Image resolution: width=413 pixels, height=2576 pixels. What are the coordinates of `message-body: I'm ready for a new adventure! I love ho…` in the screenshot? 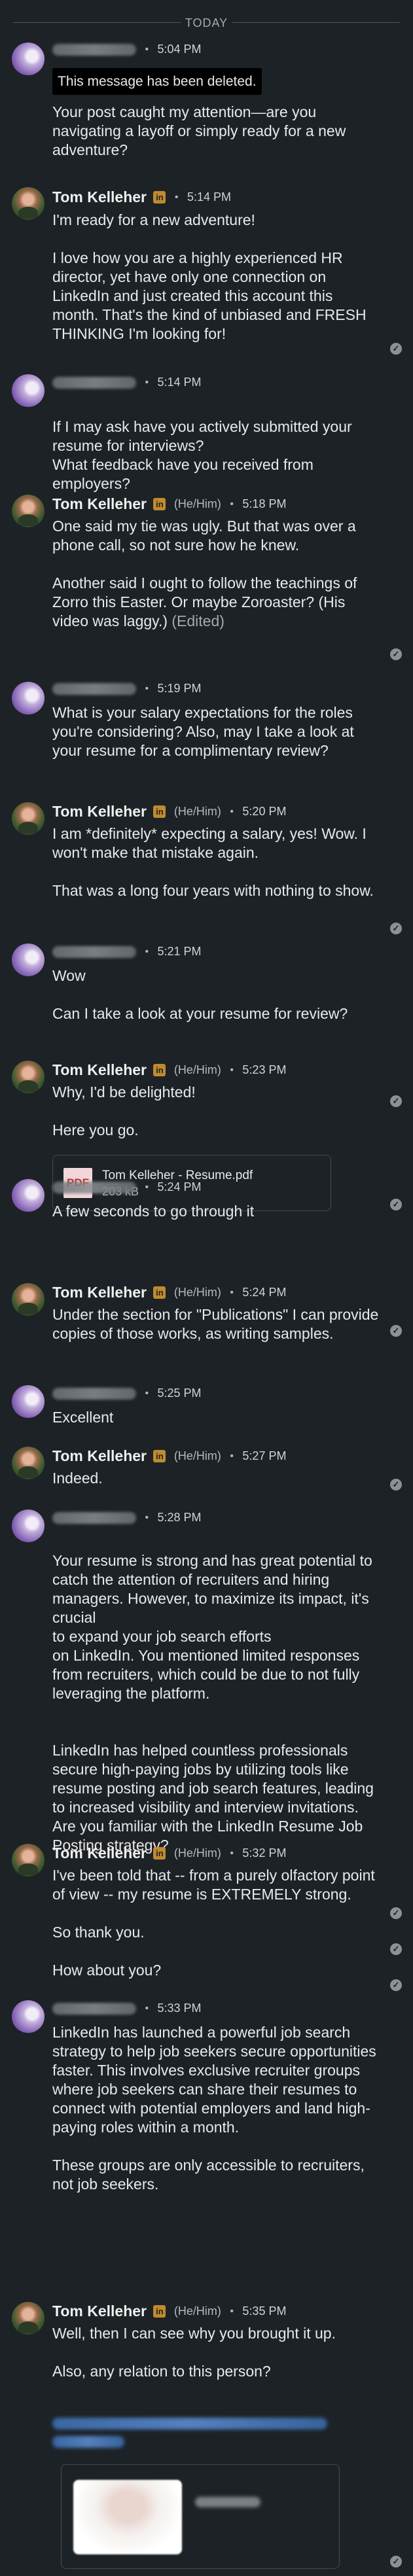 It's located at (216, 277).